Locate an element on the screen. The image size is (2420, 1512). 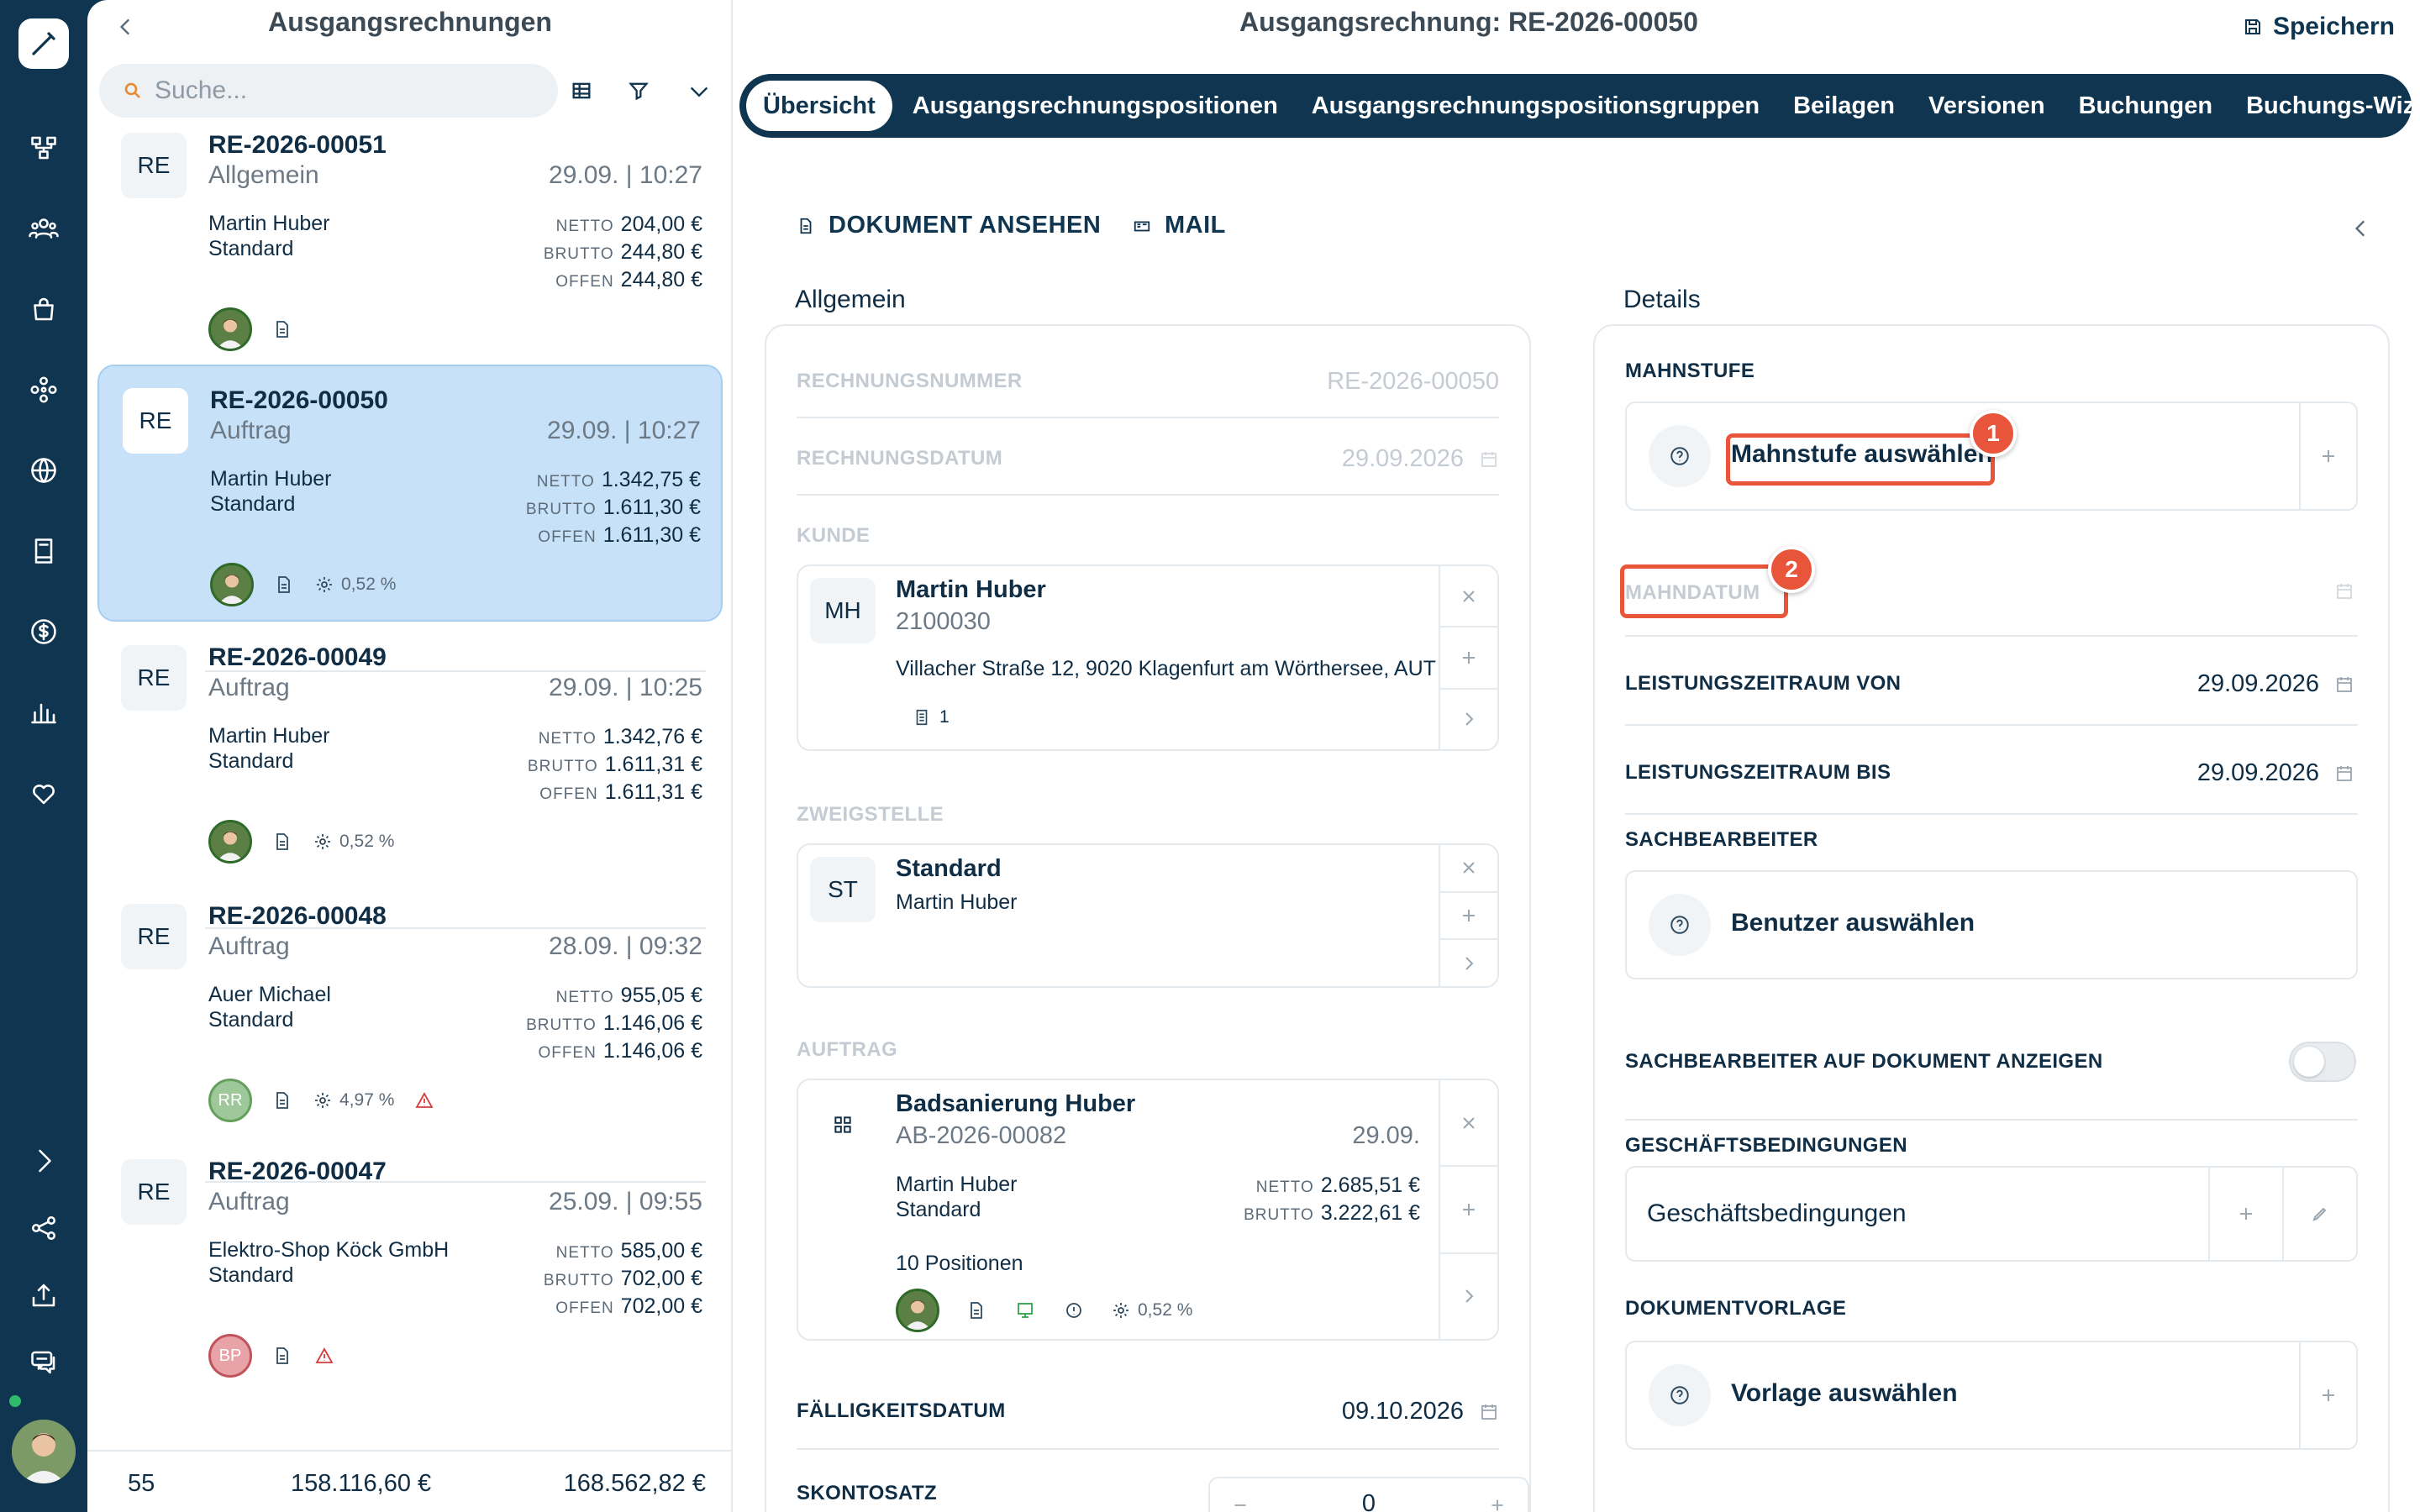
order-add-button is located at coordinates (1468, 1210).